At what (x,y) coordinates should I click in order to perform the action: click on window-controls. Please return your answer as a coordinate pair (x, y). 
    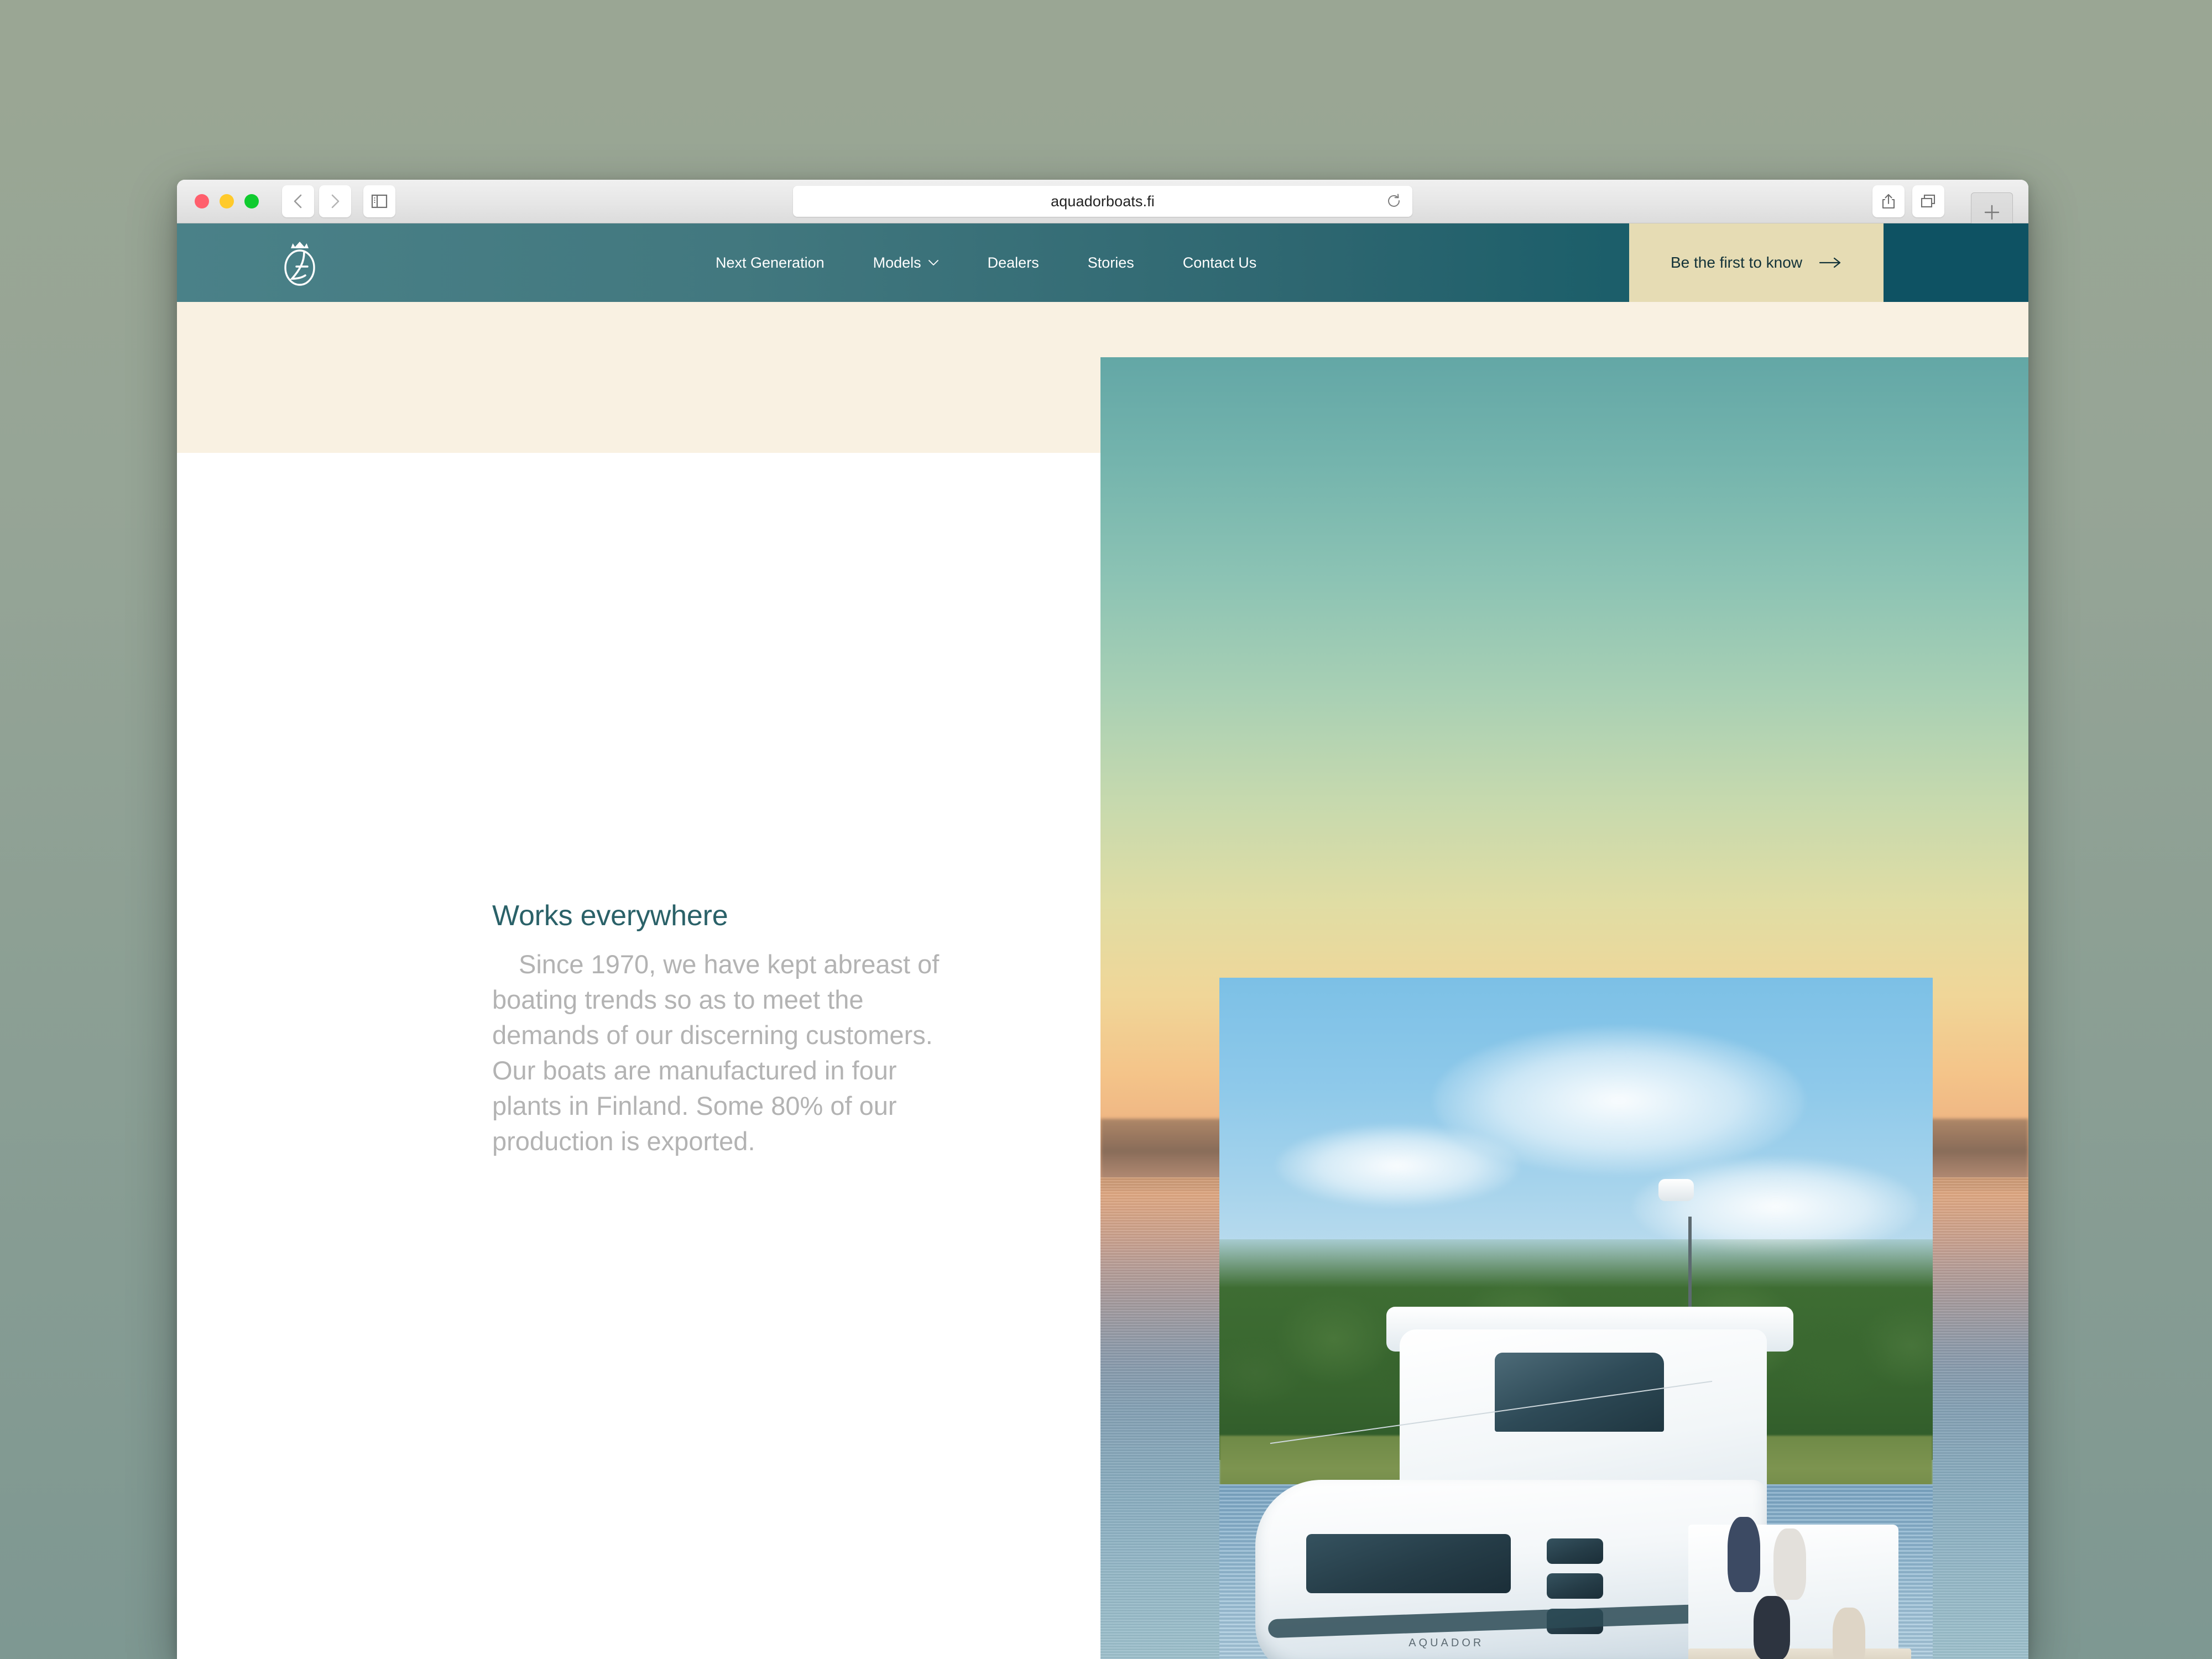
    Looking at the image, I should click on (227, 201).